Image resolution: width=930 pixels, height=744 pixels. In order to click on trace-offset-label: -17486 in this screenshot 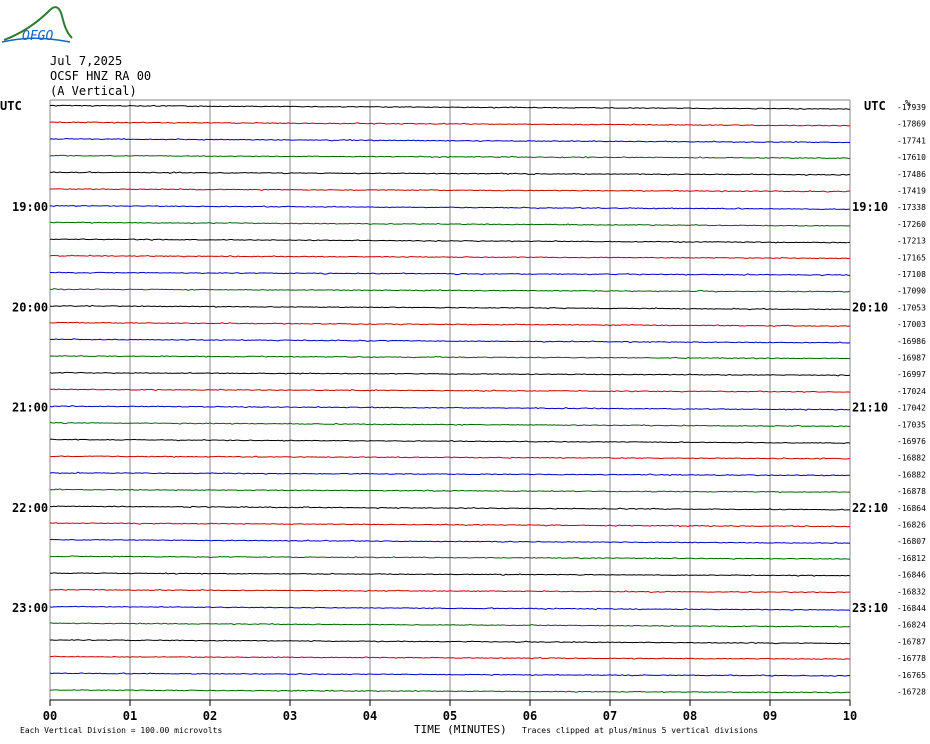, I will do `click(911, 174)`.